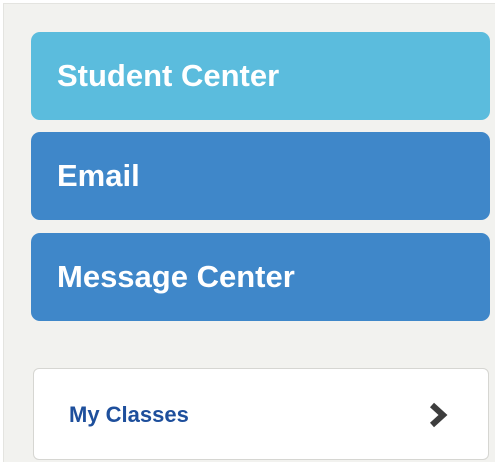 Image resolution: width=495 pixels, height=462 pixels. Describe the element at coordinates (438, 415) in the screenshot. I see `chevron-right-icon` at that location.